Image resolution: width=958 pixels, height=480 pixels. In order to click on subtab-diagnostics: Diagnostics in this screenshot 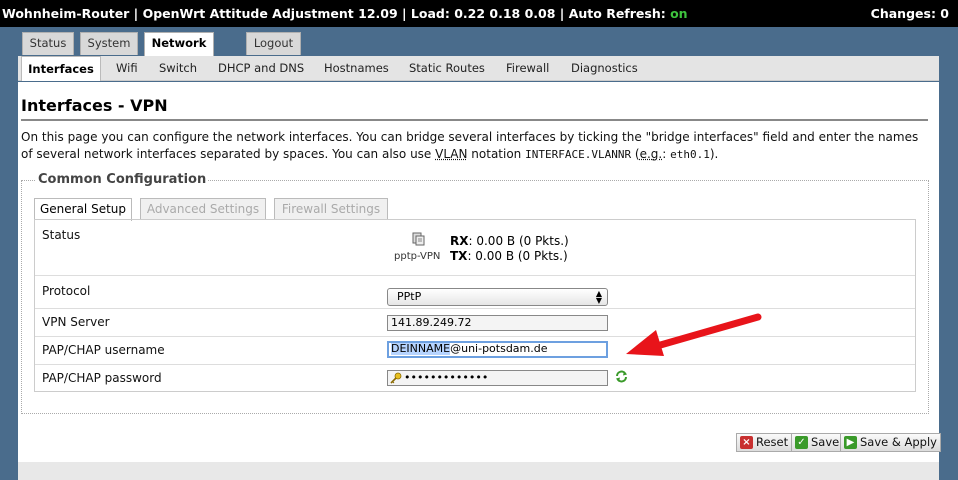, I will do `click(604, 68)`.